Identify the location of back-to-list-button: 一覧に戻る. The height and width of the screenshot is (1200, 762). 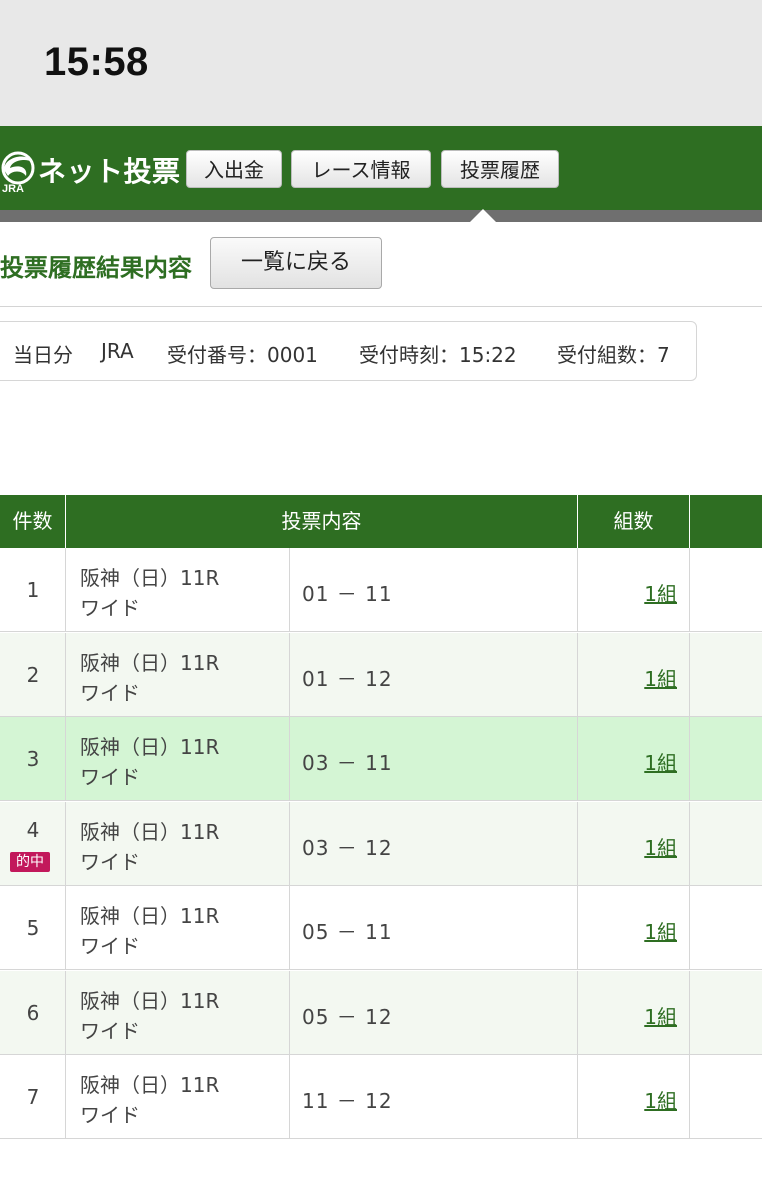
(296, 263).